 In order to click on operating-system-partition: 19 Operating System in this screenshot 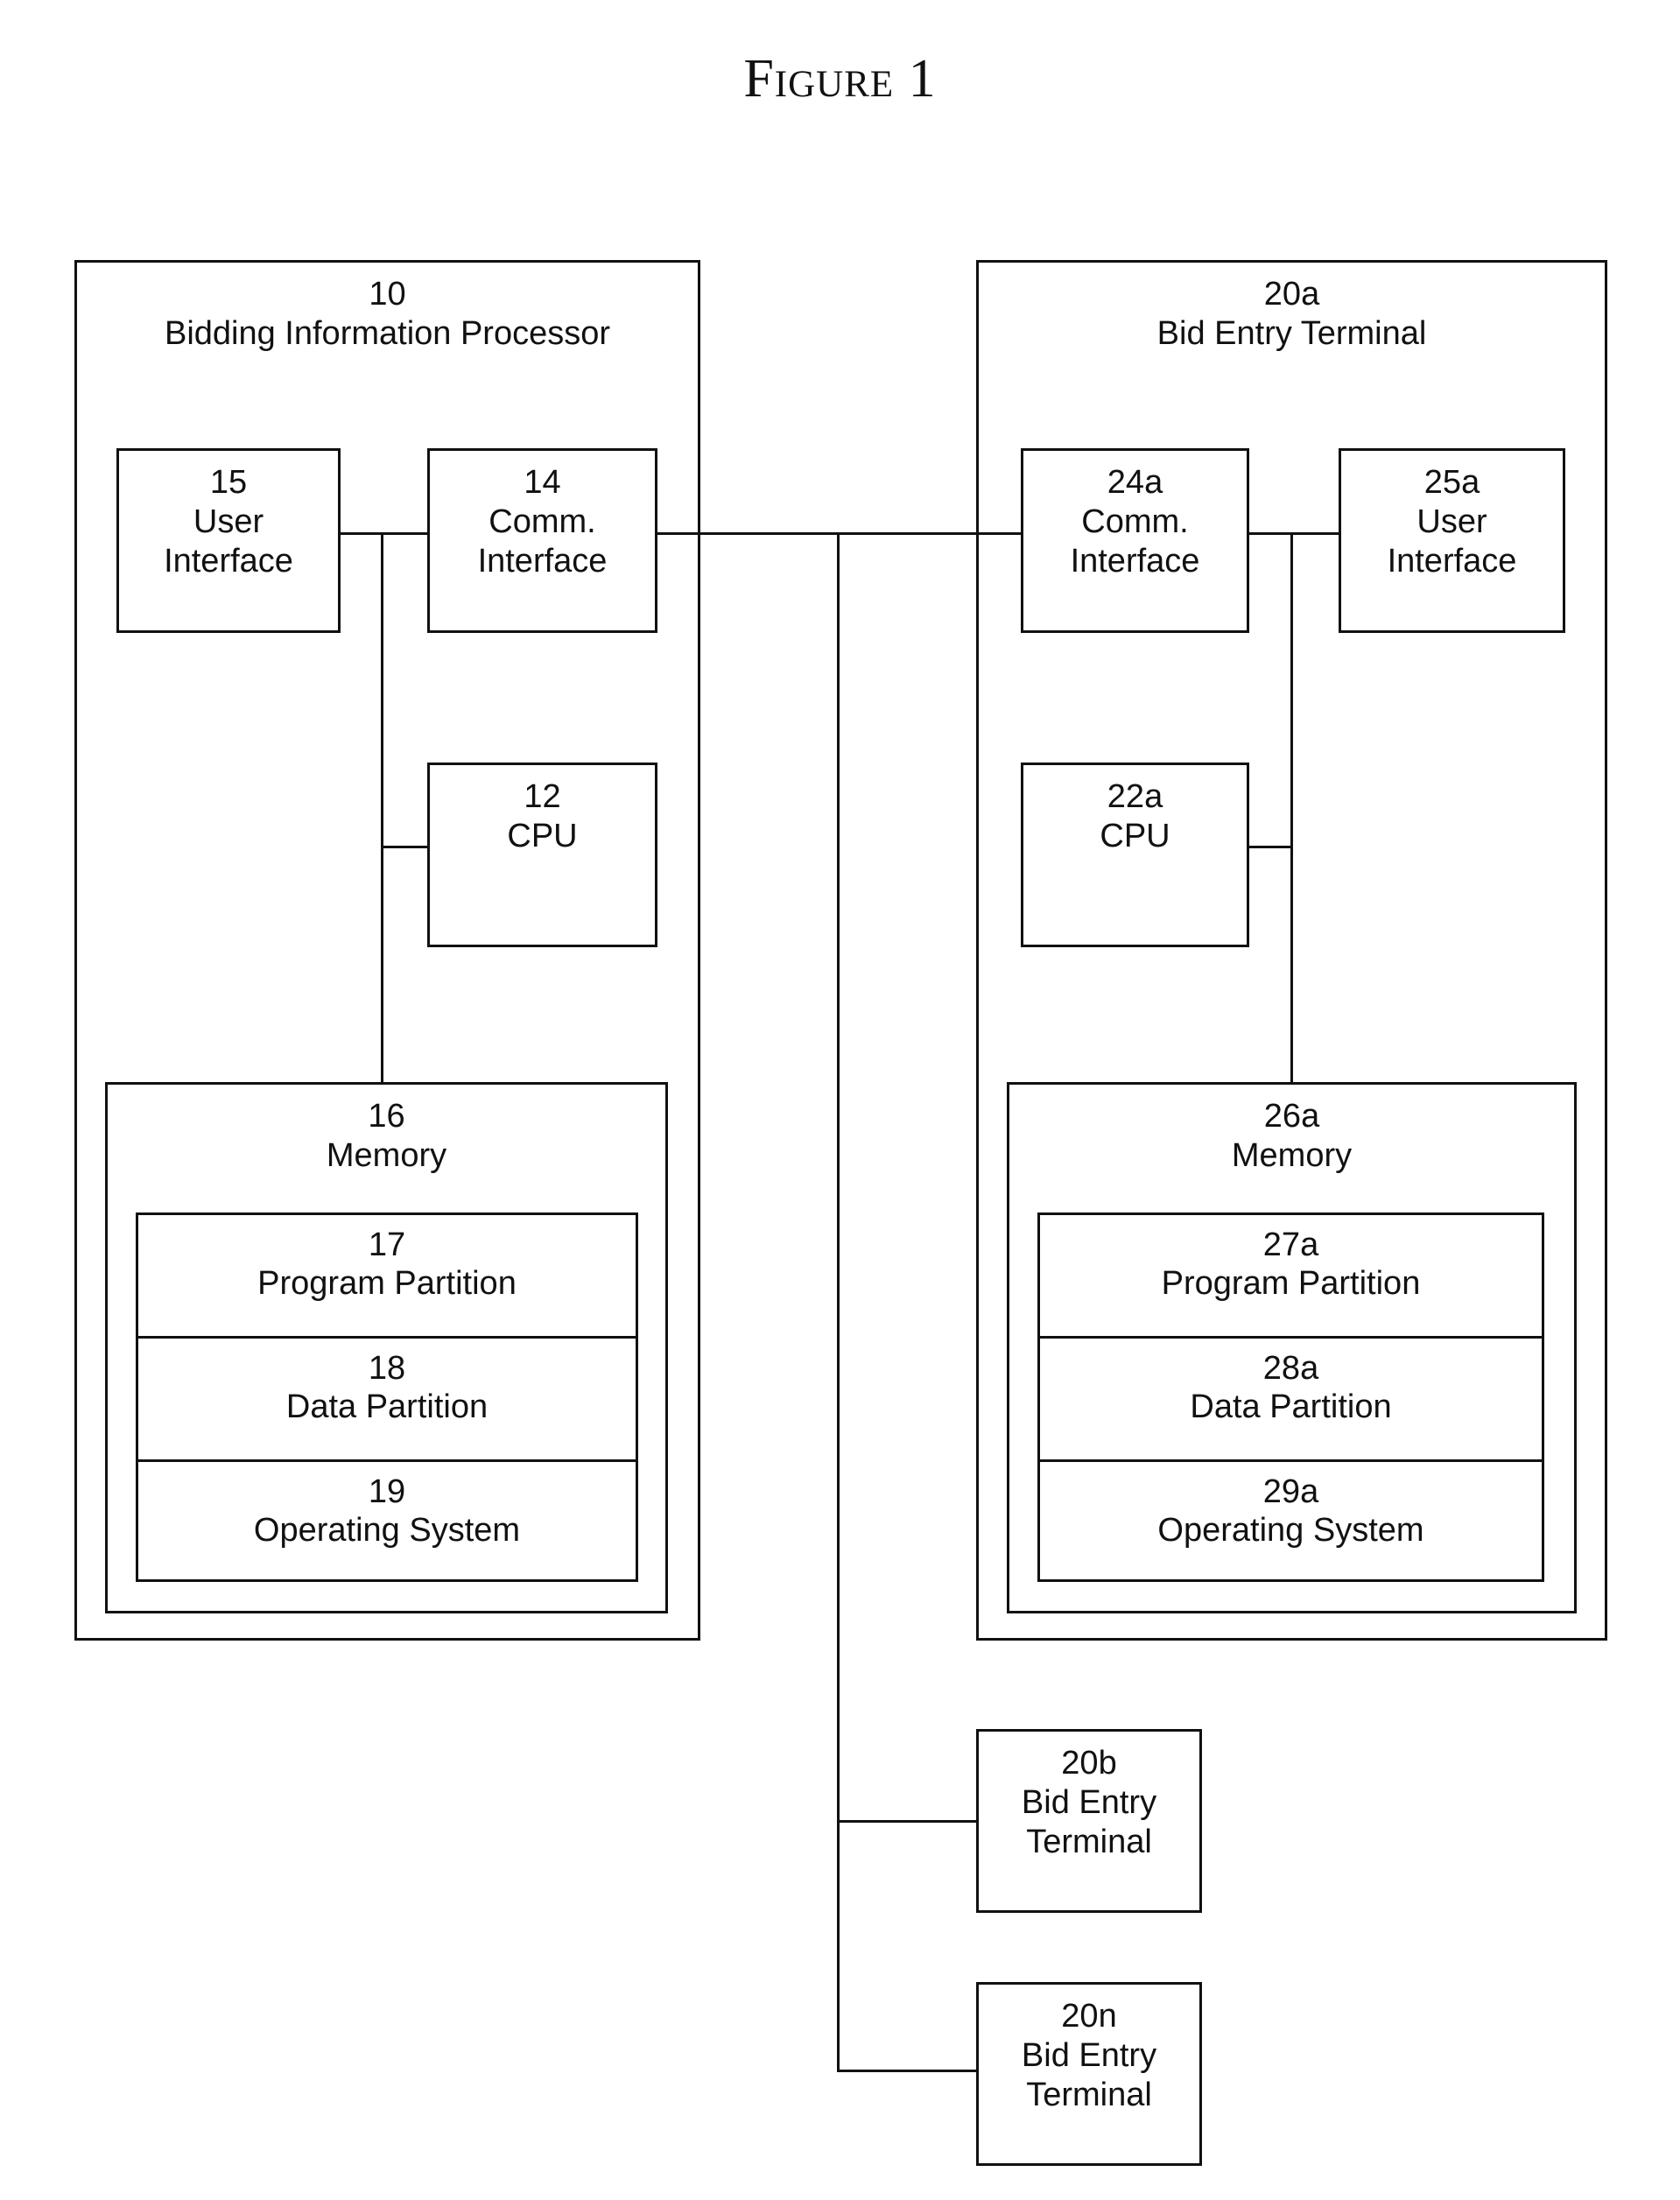, I will do `click(387, 1520)`.